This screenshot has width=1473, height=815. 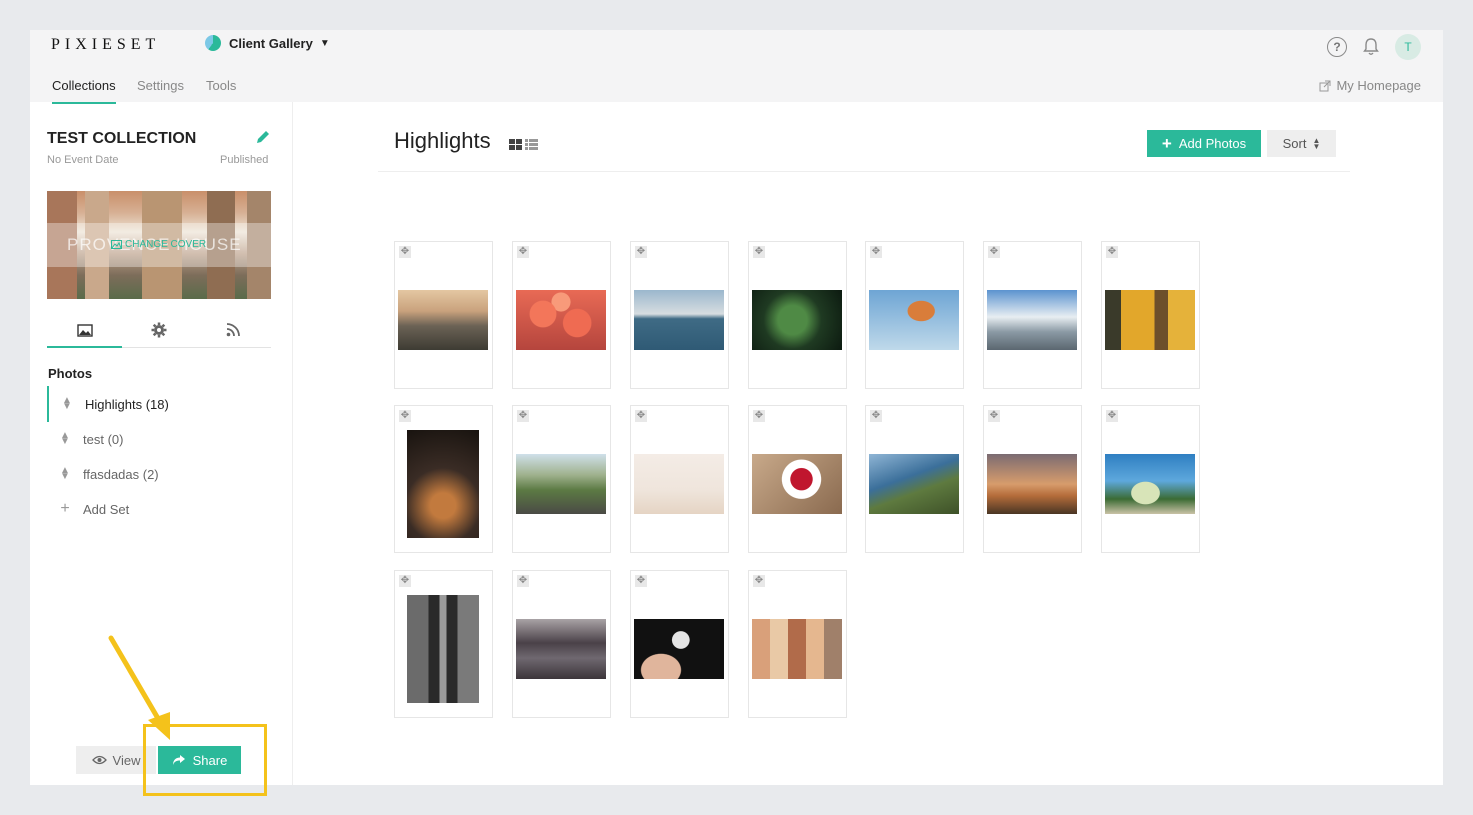 I want to click on callout-arrow-icon, so click(x=139, y=687).